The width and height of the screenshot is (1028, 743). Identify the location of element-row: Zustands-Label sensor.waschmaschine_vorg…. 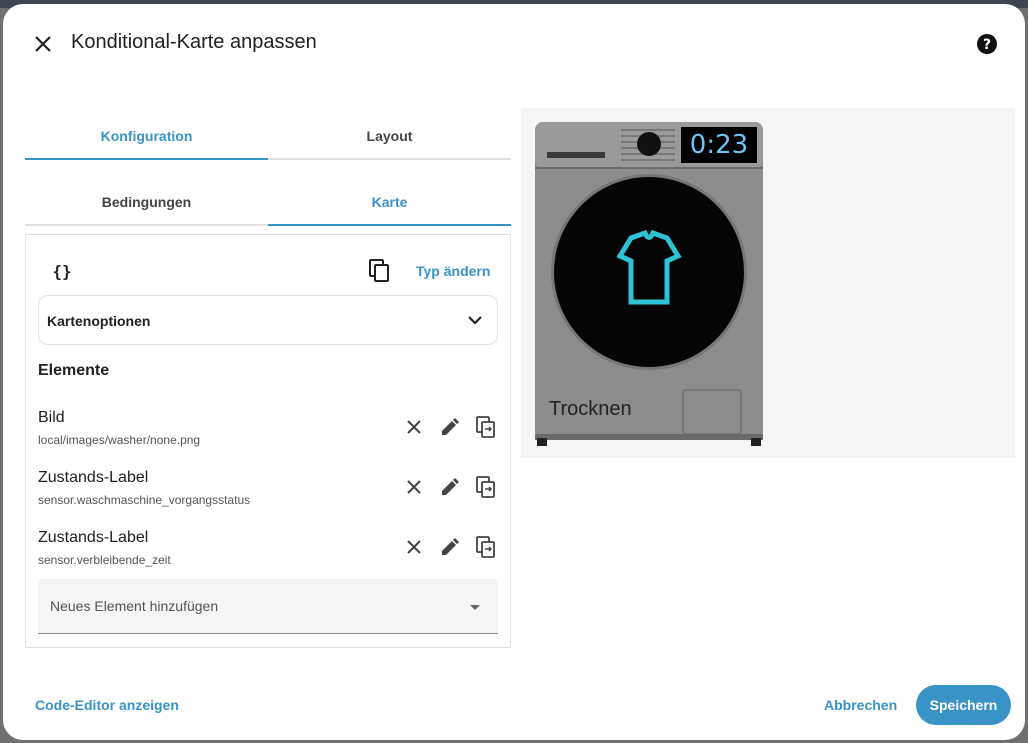
(268, 489).